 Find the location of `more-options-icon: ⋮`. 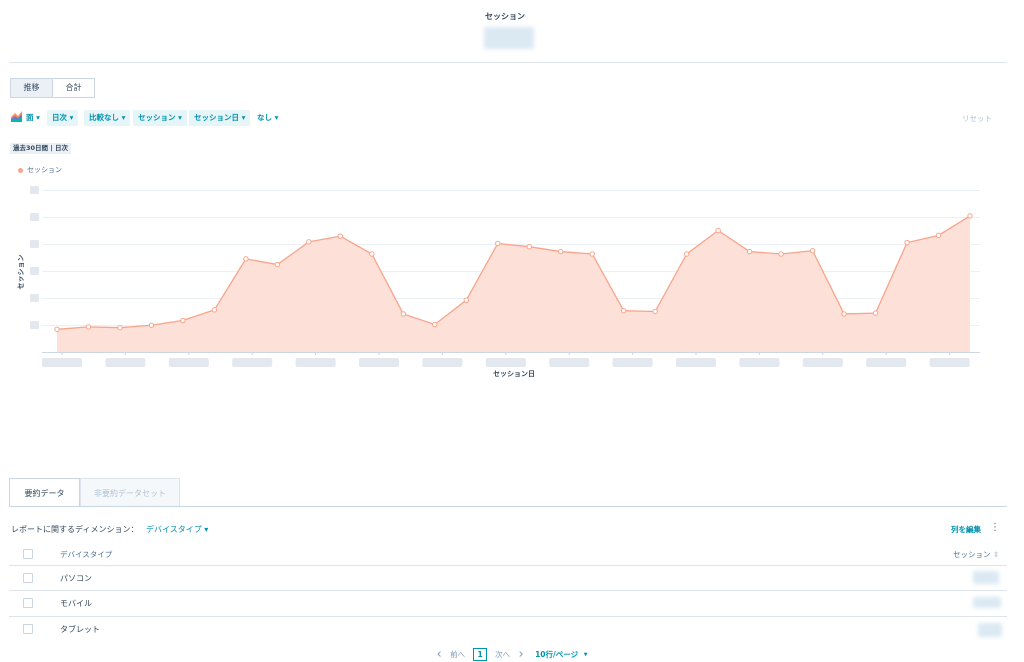

more-options-icon: ⋮ is located at coordinates (995, 527).